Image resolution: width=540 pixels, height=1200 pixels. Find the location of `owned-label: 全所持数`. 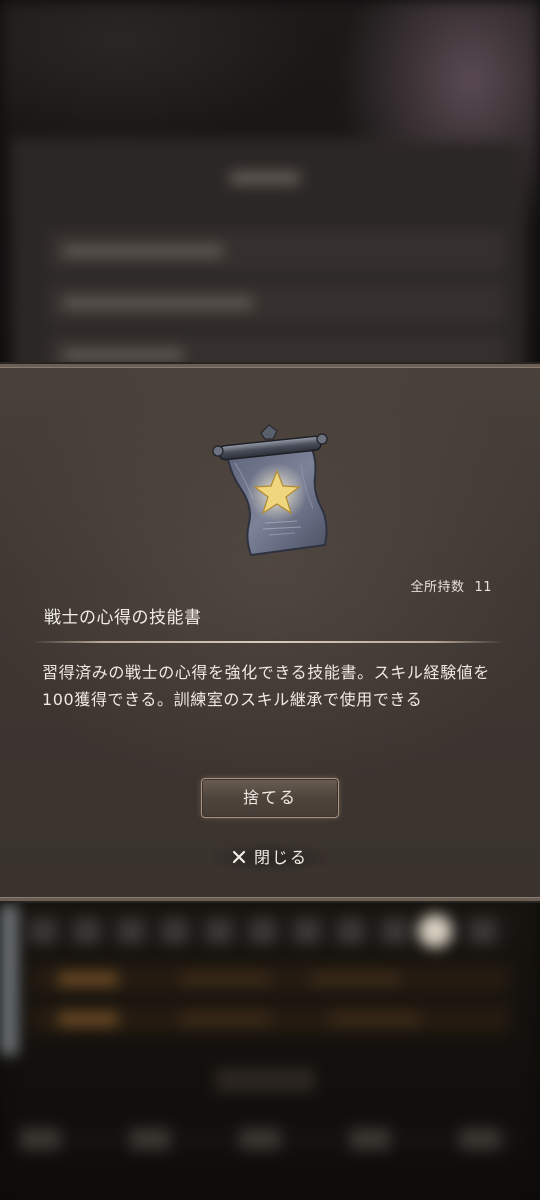

owned-label: 全所持数 is located at coordinates (437, 587).